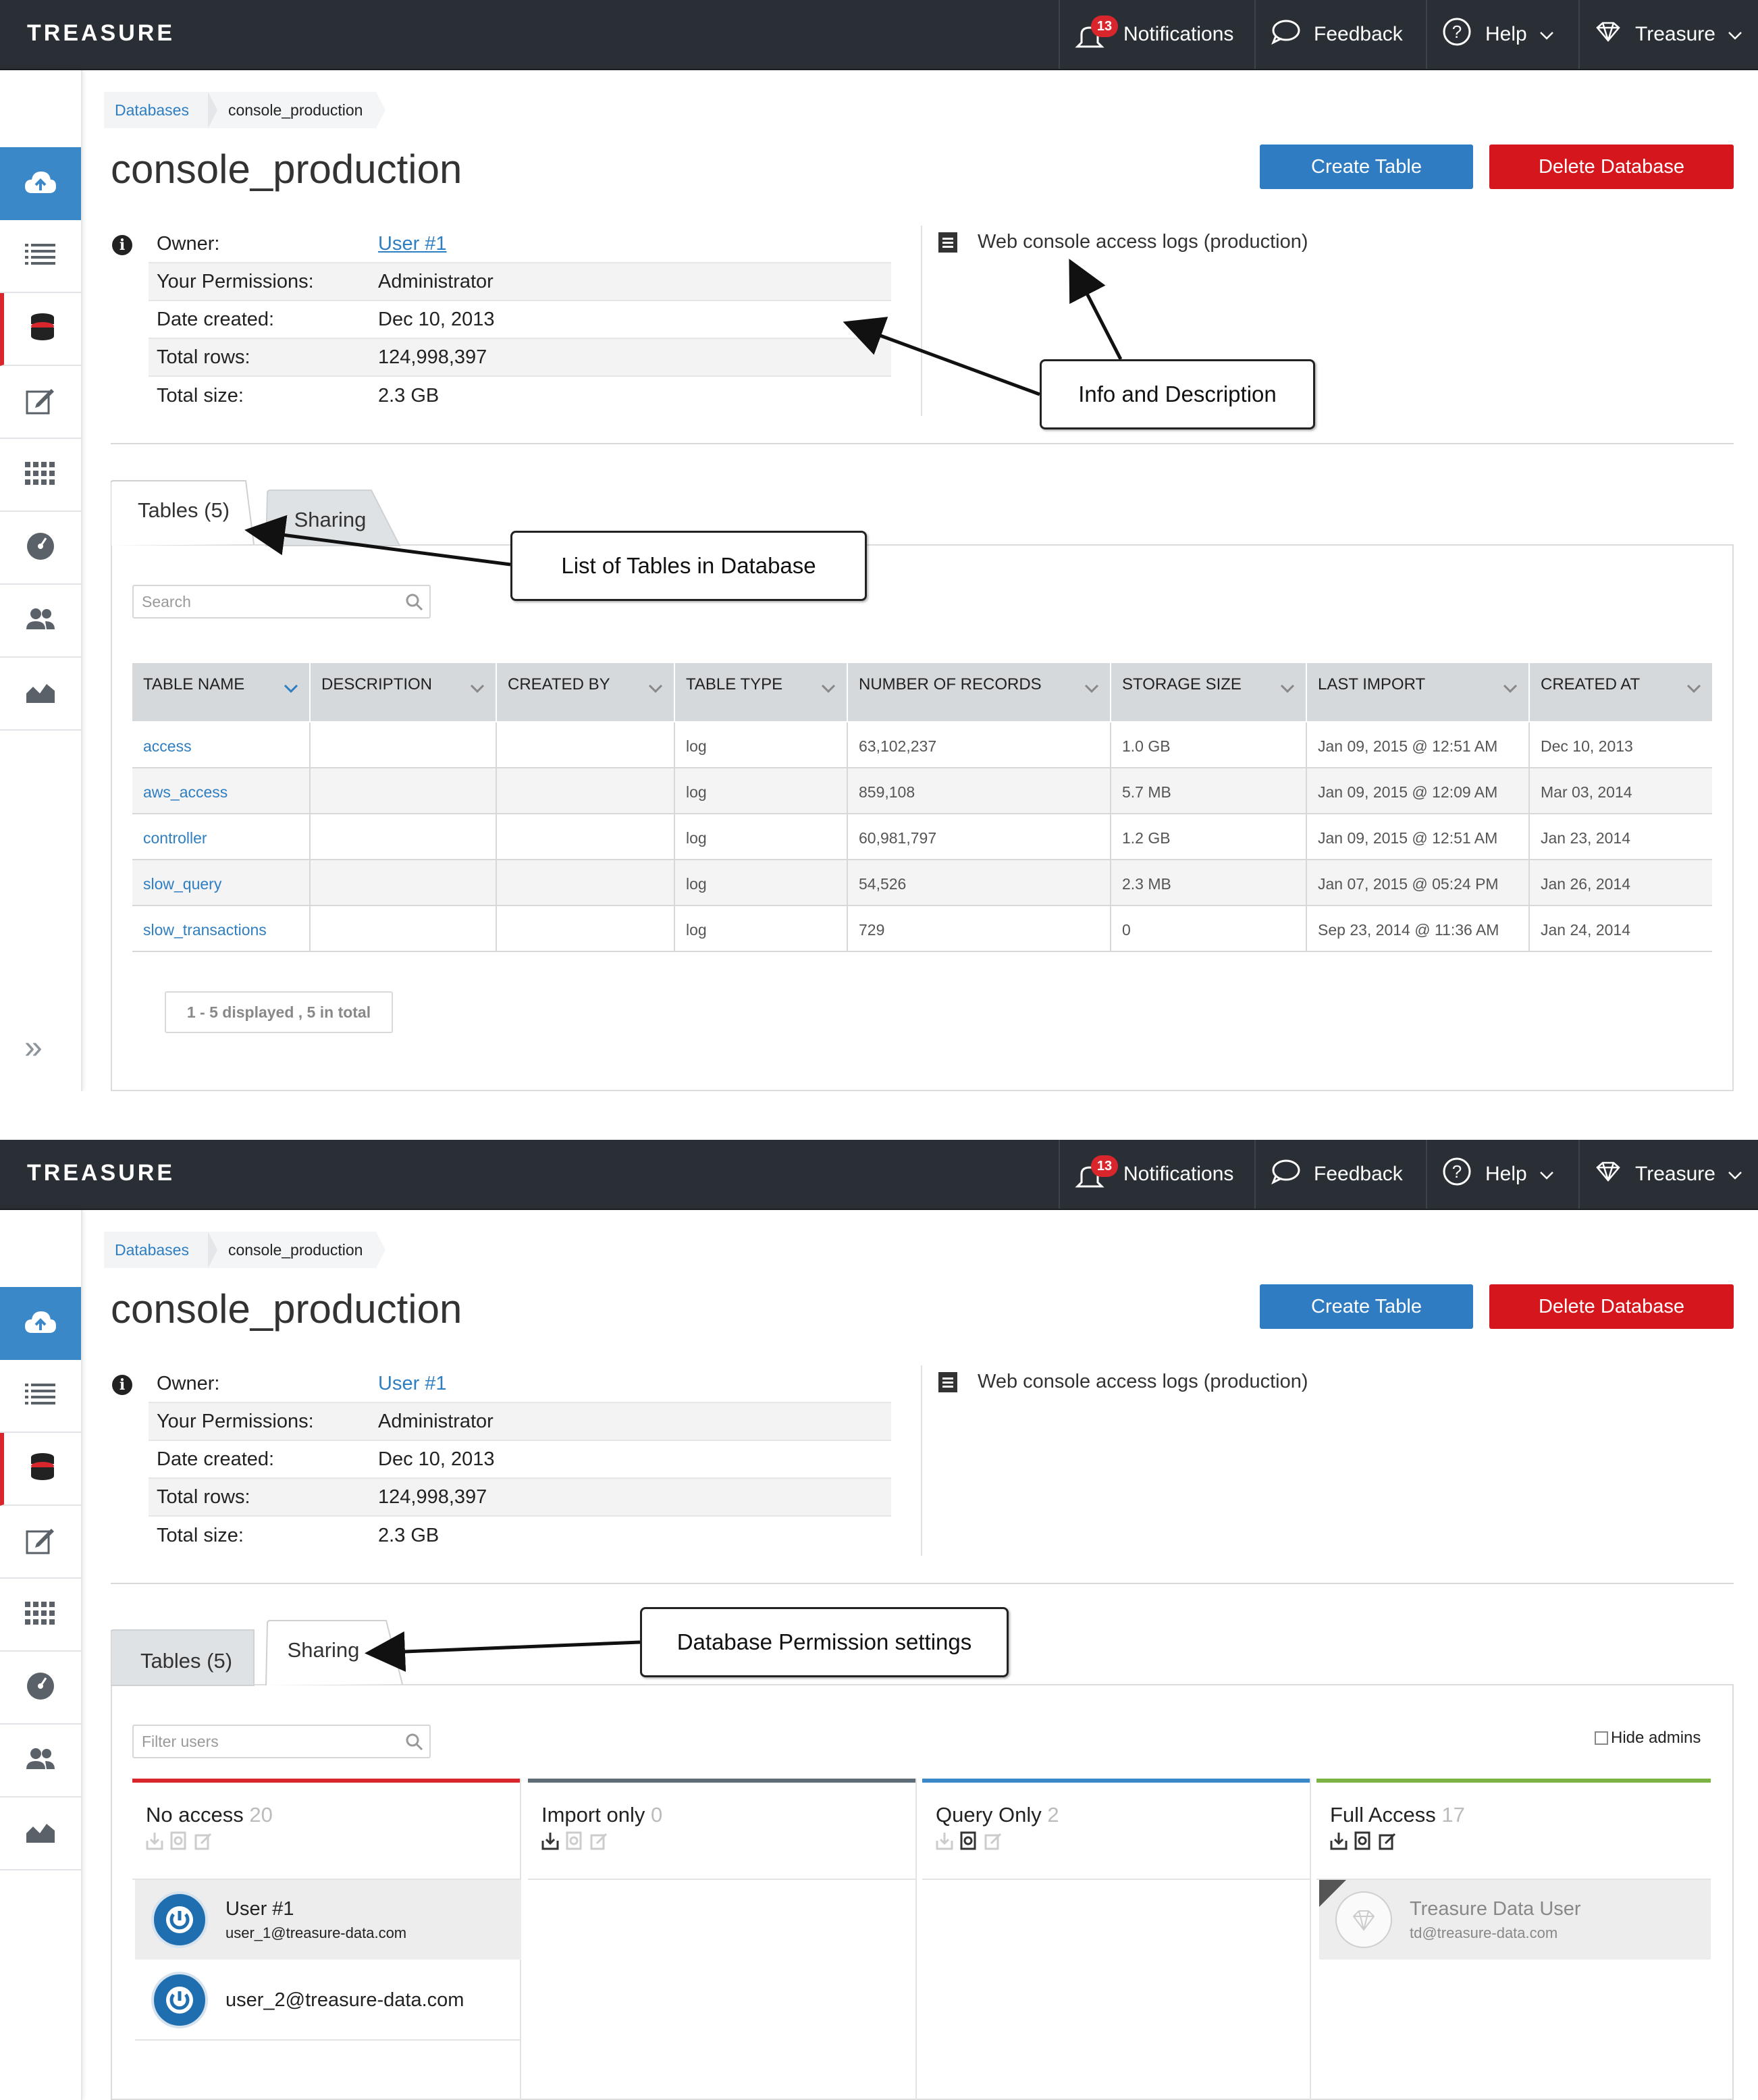 This screenshot has width=1758, height=2100. I want to click on callout-info-and-description: Info and Description, so click(1178, 394).